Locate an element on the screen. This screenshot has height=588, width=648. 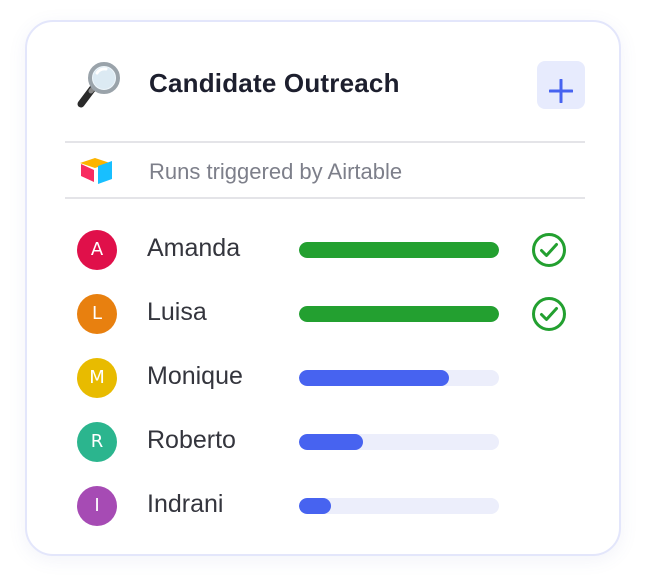
candidate-row: L Luisa is located at coordinates (323, 312).